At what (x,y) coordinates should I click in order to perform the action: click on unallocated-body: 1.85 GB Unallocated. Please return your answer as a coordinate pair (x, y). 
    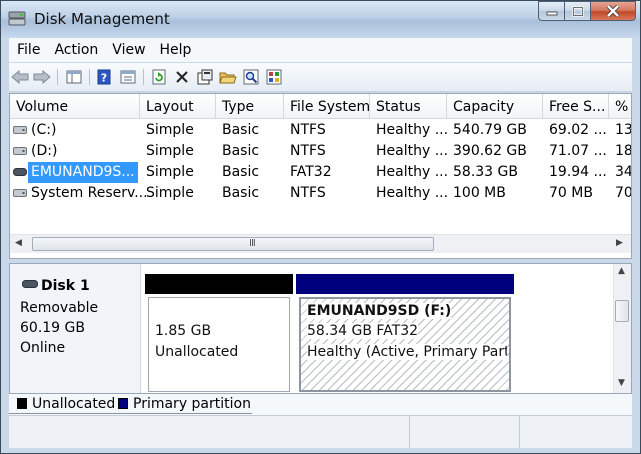
    Looking at the image, I should click on (219, 344).